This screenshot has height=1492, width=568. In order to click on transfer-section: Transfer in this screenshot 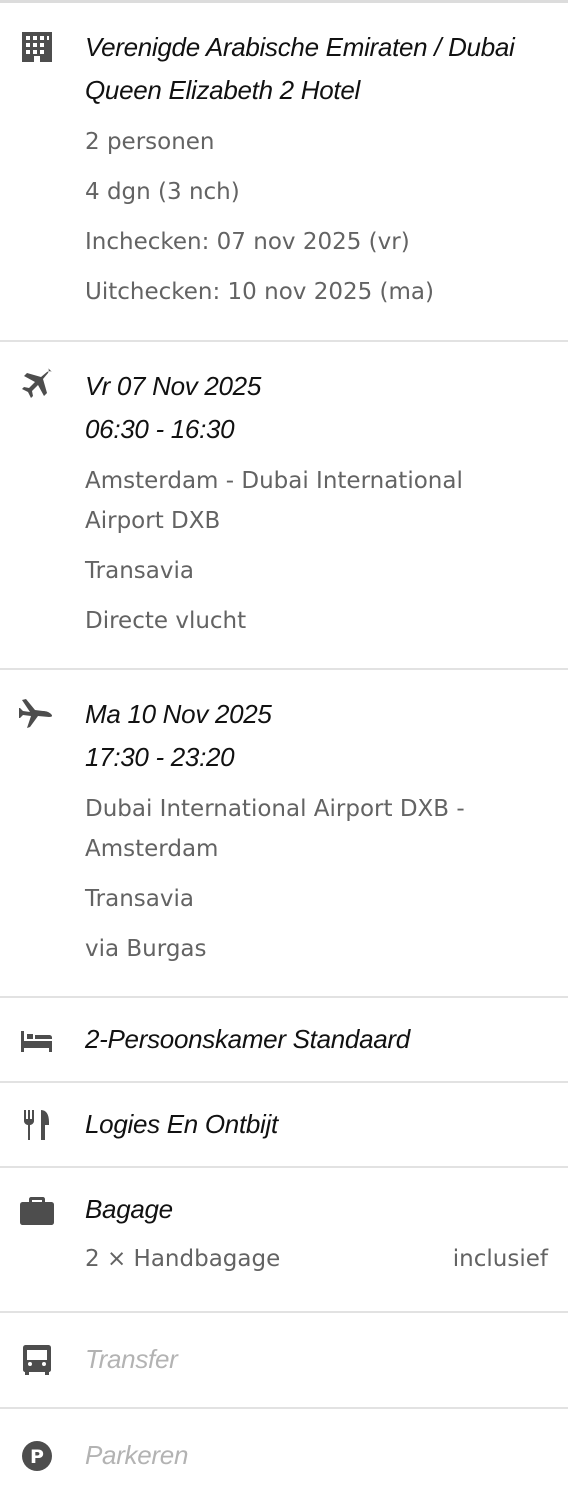, I will do `click(284, 1361)`.